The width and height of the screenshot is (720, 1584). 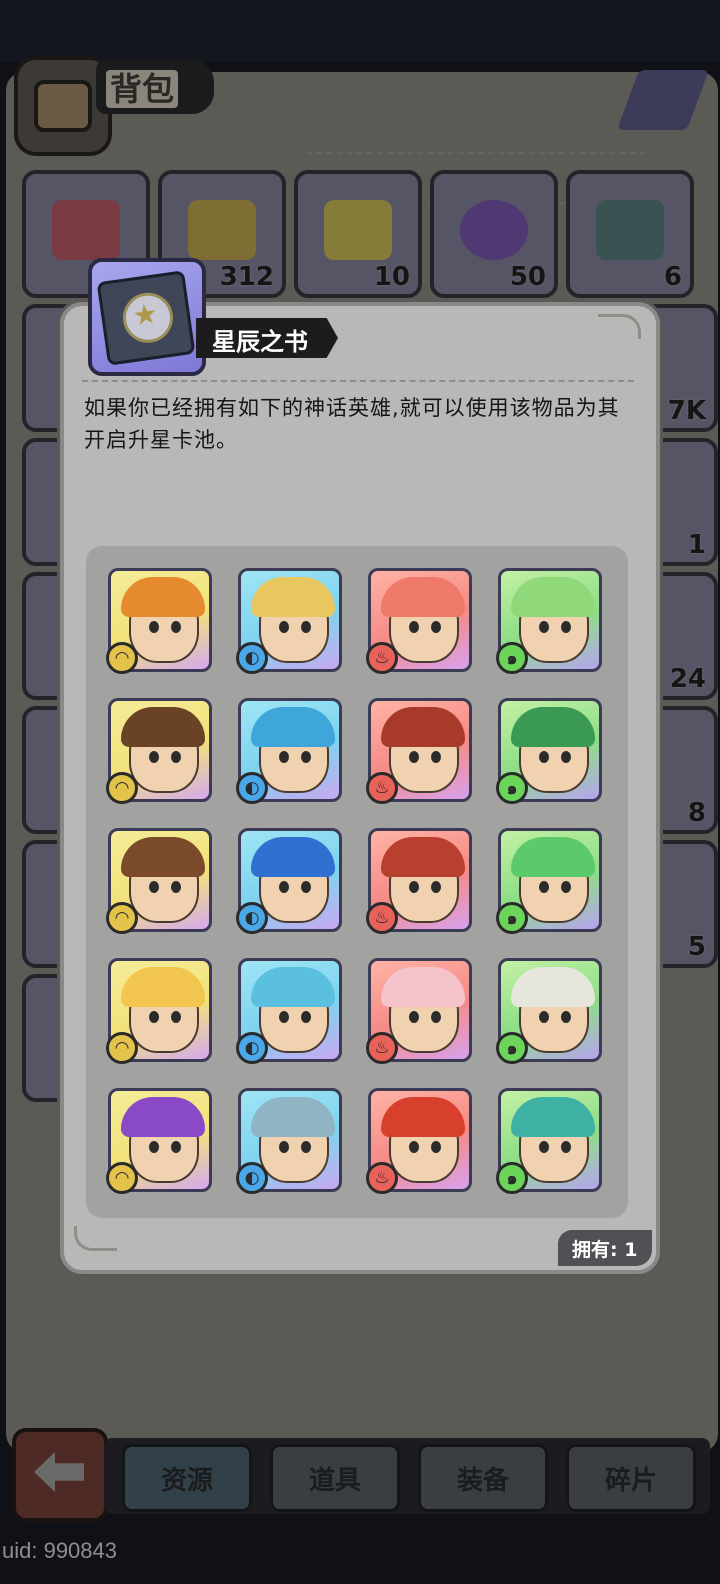 I want to click on owned-count: 拥有: 1, so click(x=605, y=1250).